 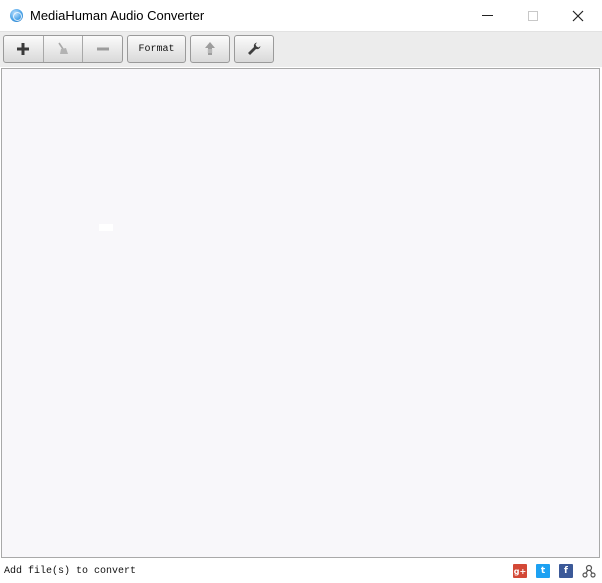 I want to click on format-button: Format, so click(x=156, y=49).